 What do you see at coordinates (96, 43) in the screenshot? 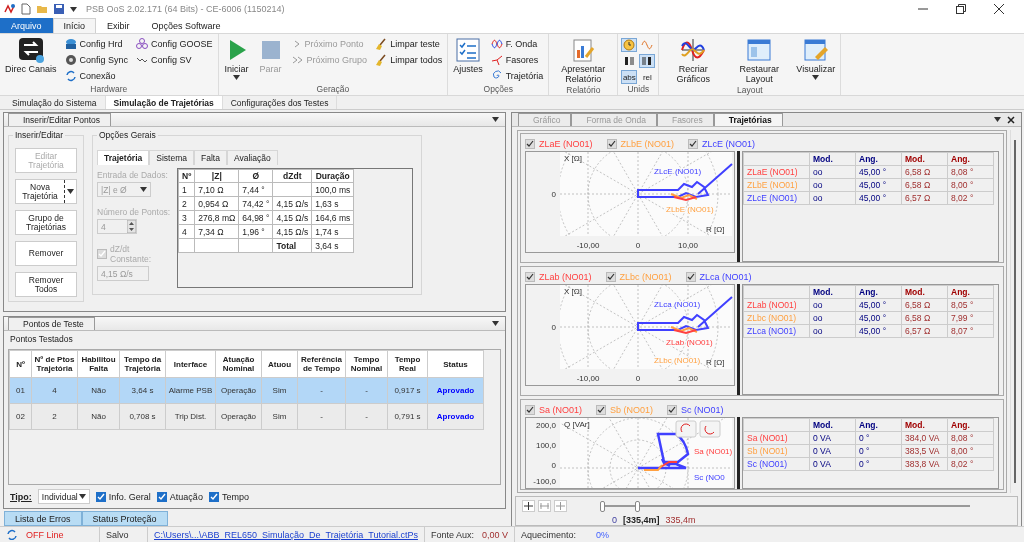
I see `ribbon-button: Config Hrd` at bounding box center [96, 43].